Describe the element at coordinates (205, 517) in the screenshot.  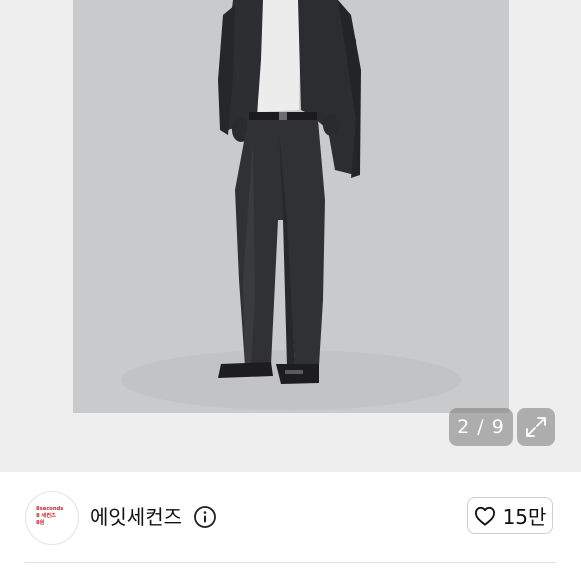
I see `info-icon` at that location.